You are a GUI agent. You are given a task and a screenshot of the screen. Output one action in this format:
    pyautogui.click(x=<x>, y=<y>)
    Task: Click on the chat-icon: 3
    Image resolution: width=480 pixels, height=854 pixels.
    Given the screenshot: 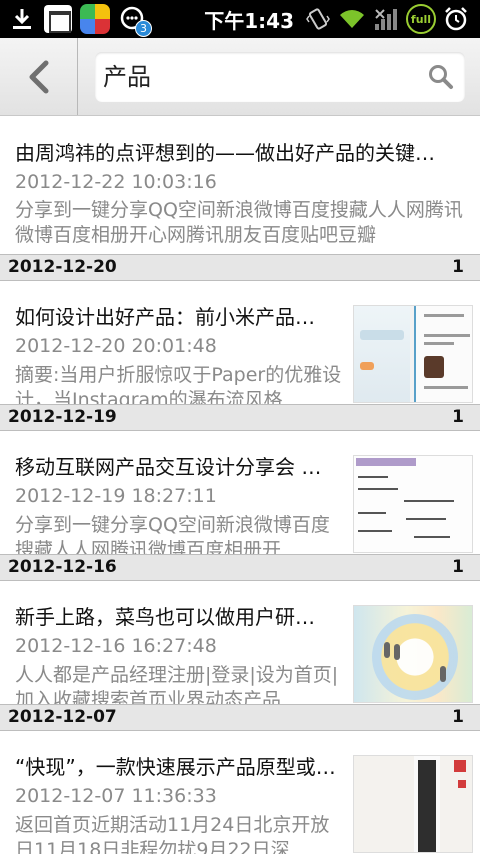 What is the action you would take?
    pyautogui.click(x=135, y=21)
    